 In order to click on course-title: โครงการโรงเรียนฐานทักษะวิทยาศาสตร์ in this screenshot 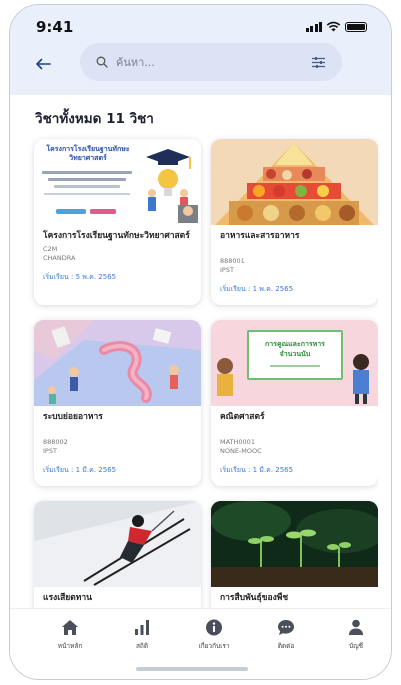, I will do `click(116, 236)`.